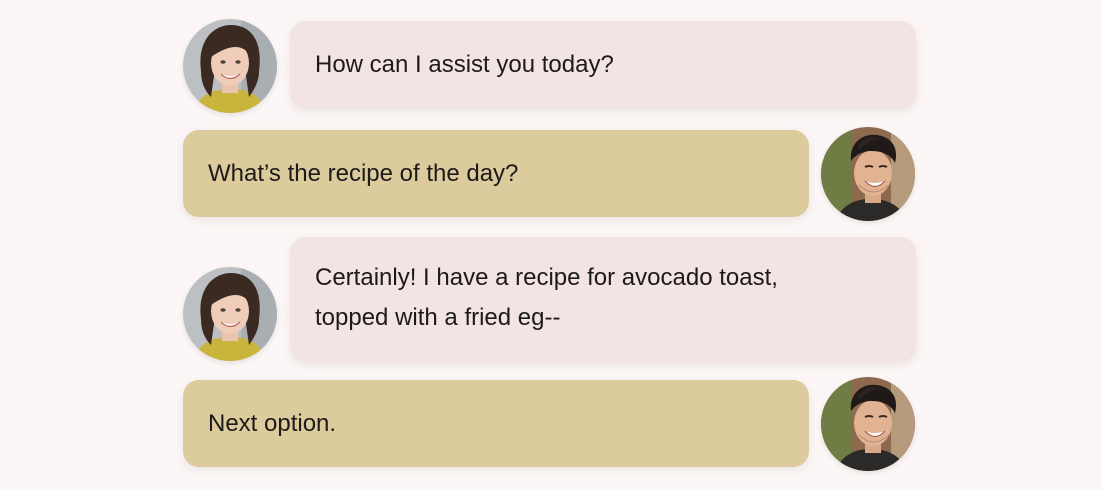 The width and height of the screenshot is (1102, 490). I want to click on user-message-text: What’s the recipe of the day?, so click(363, 173).